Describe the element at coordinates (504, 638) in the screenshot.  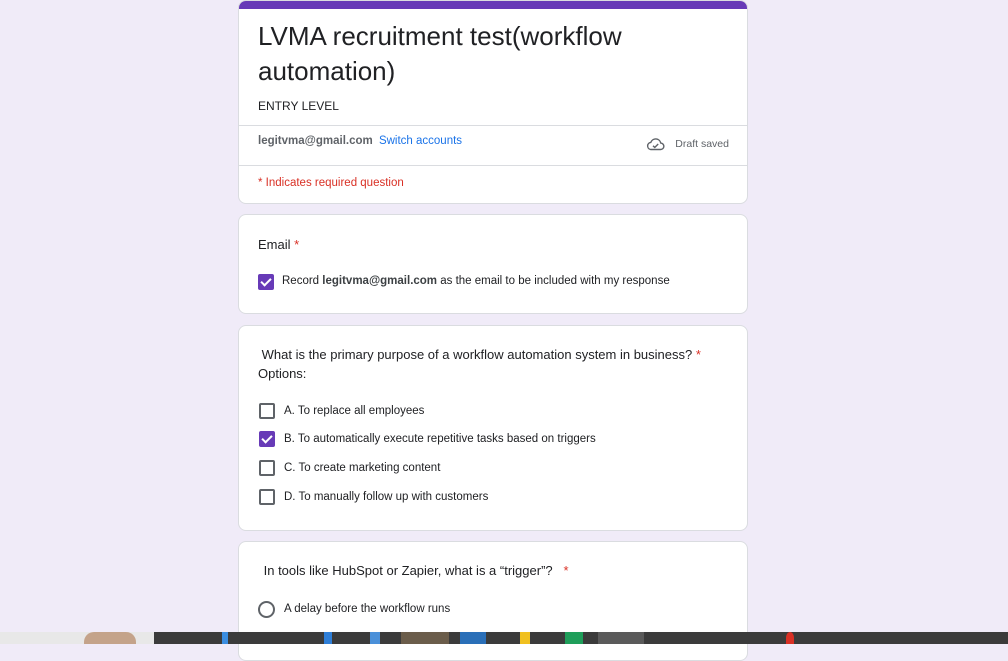
I see `taskbar` at that location.